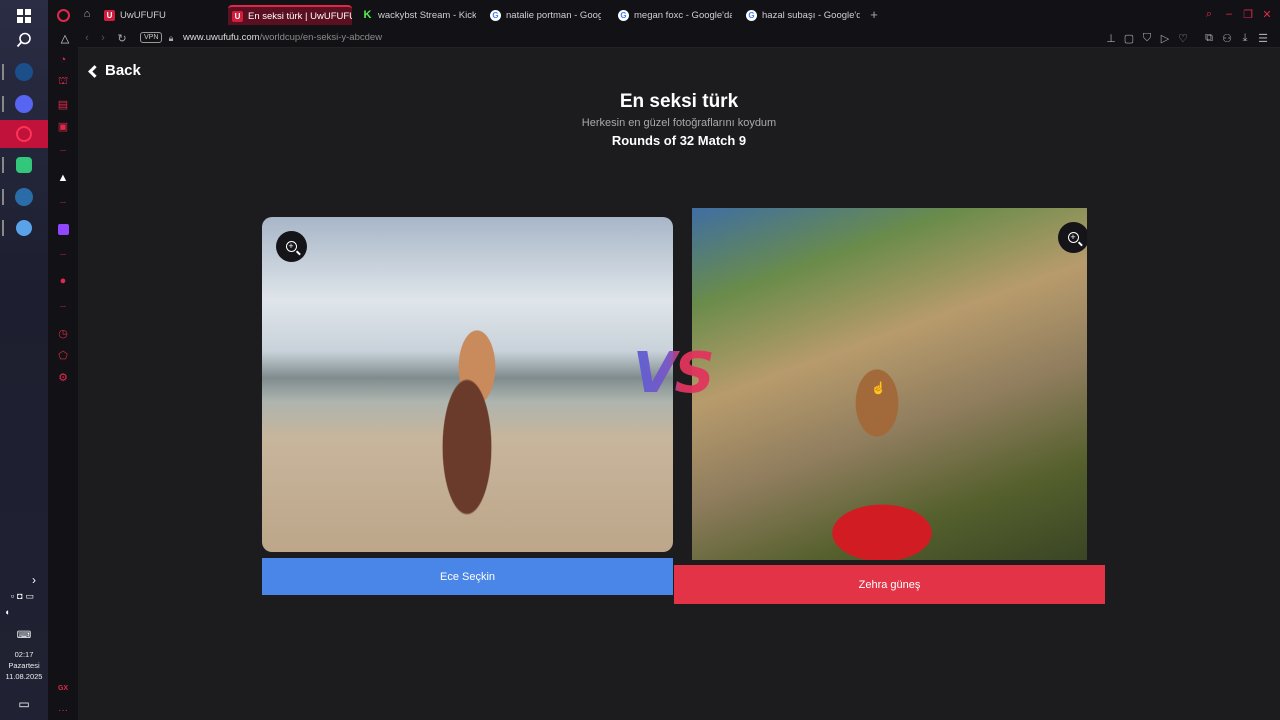 This screenshot has width=1280, height=720. Describe the element at coordinates (1248, 14) in the screenshot. I see `restore-icon: ❐` at that location.